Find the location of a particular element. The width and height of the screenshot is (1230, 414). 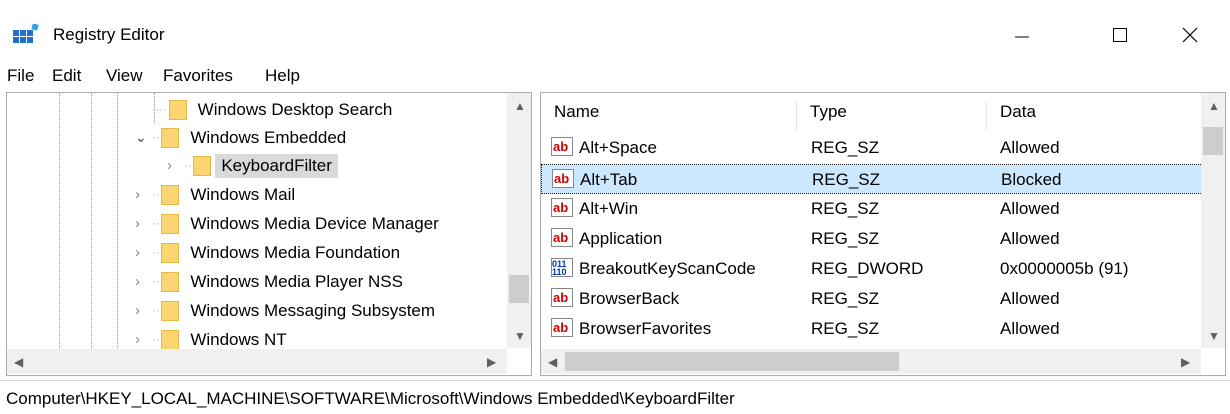

tree-item-label: Windows Messaging Subsystem is located at coordinates (313, 310).